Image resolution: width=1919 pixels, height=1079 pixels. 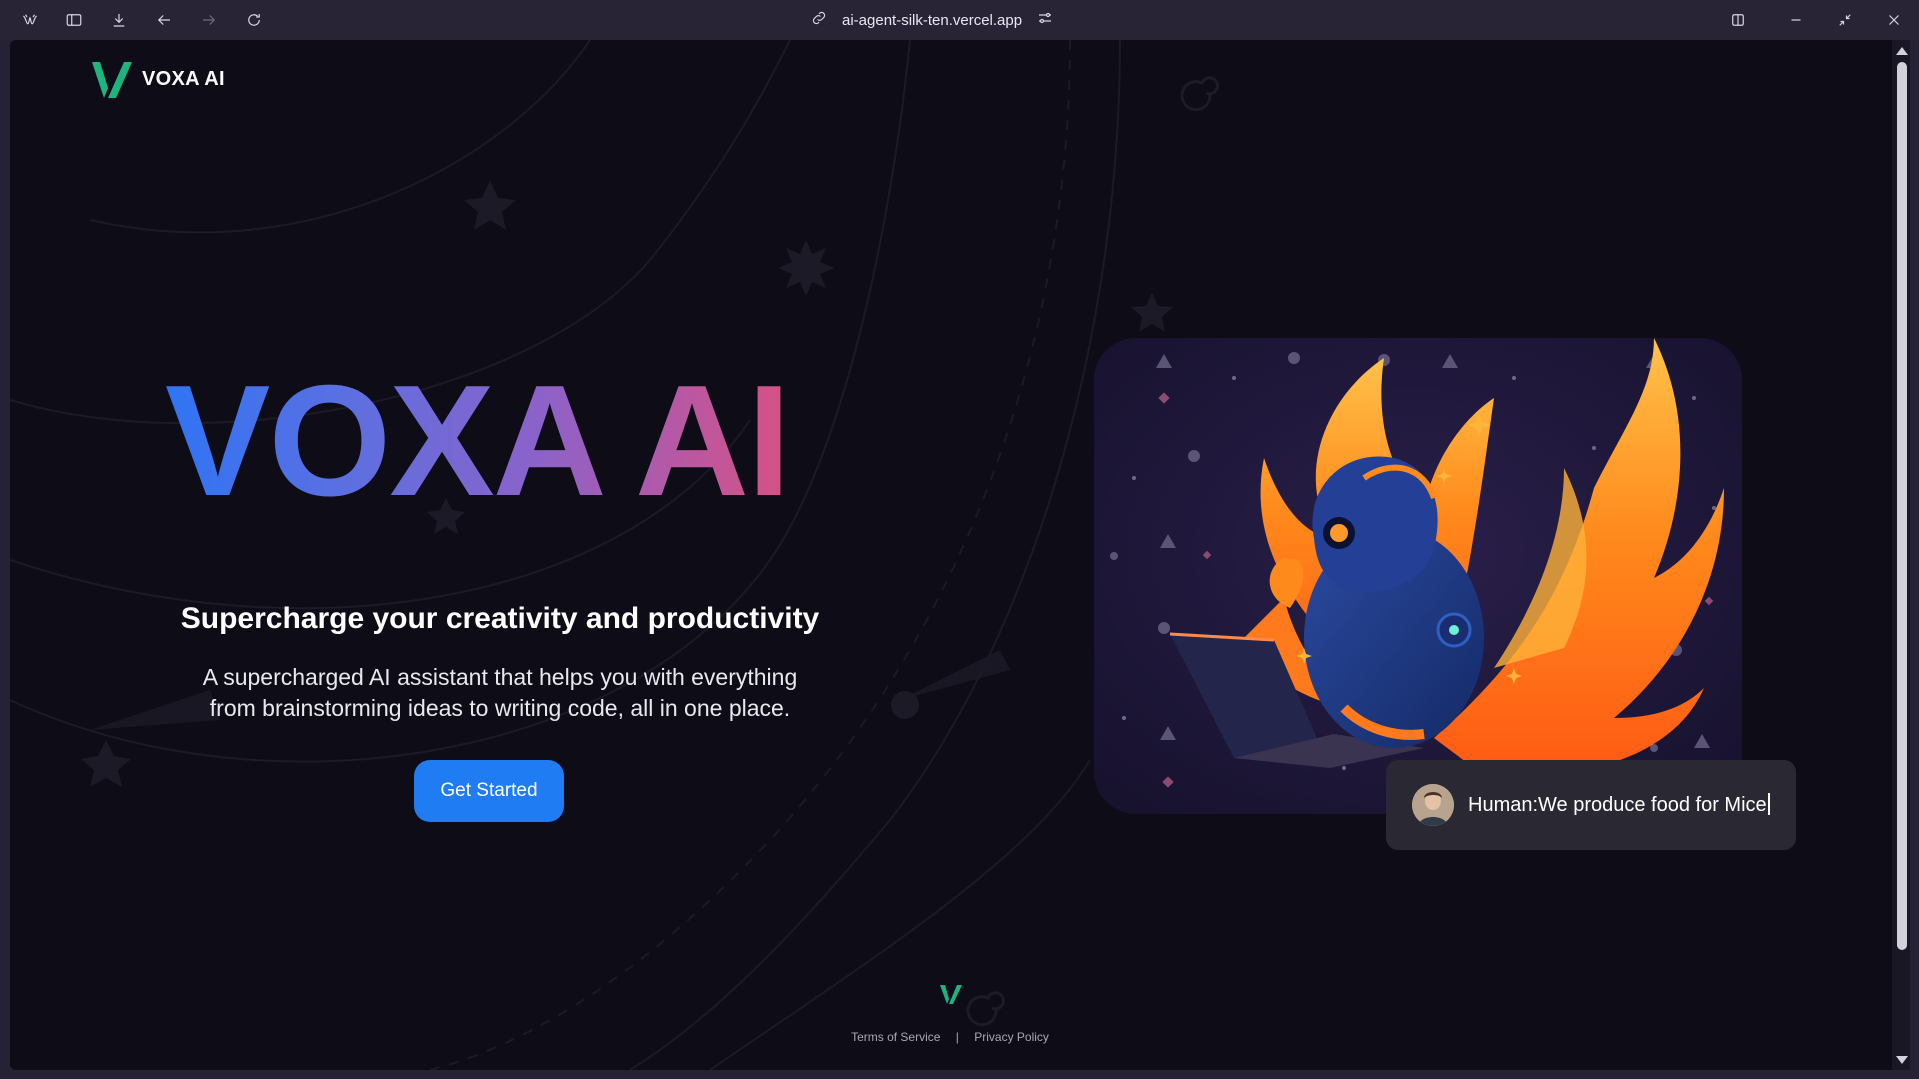 I want to click on back-icon, so click(x=164, y=20).